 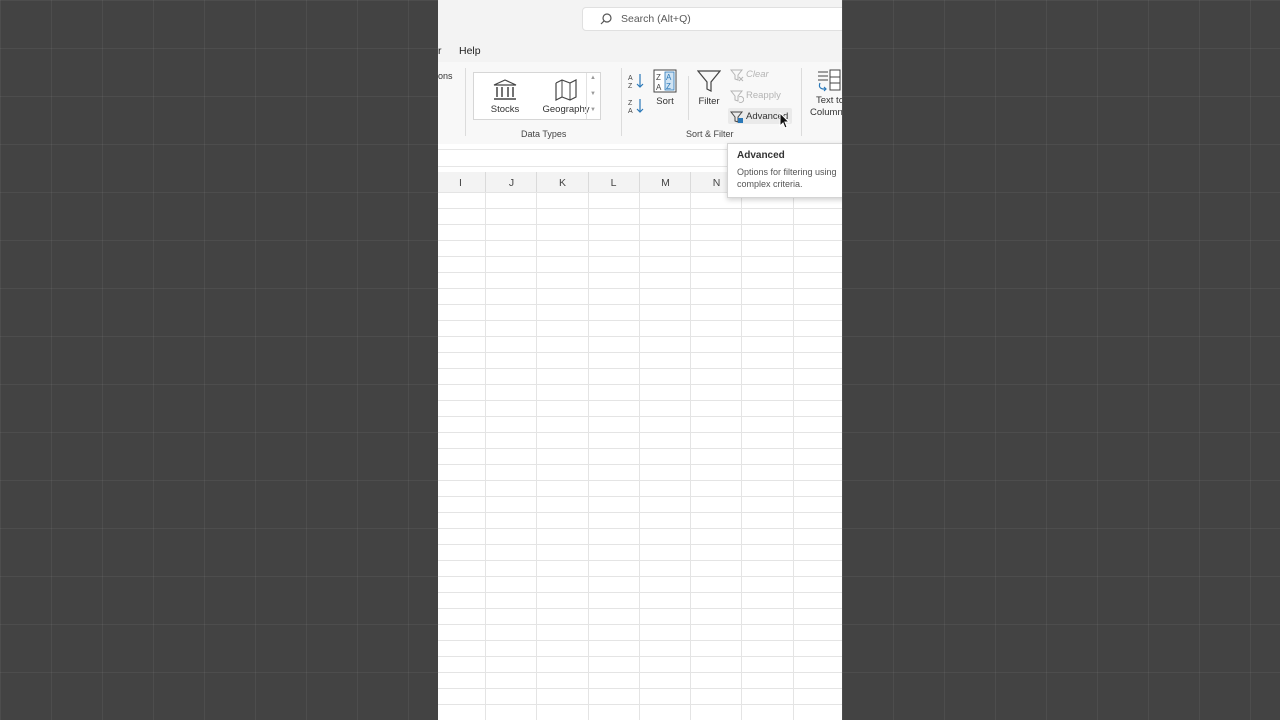 I want to click on text-to-columns-label-1: Text to, so click(x=829, y=100).